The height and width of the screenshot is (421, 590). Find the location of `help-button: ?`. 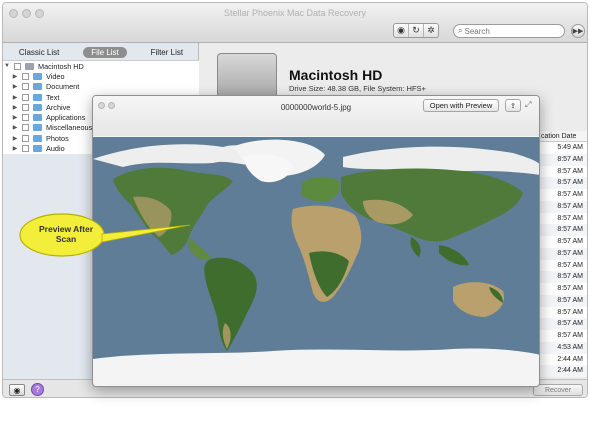

help-button: ? is located at coordinates (37, 389).